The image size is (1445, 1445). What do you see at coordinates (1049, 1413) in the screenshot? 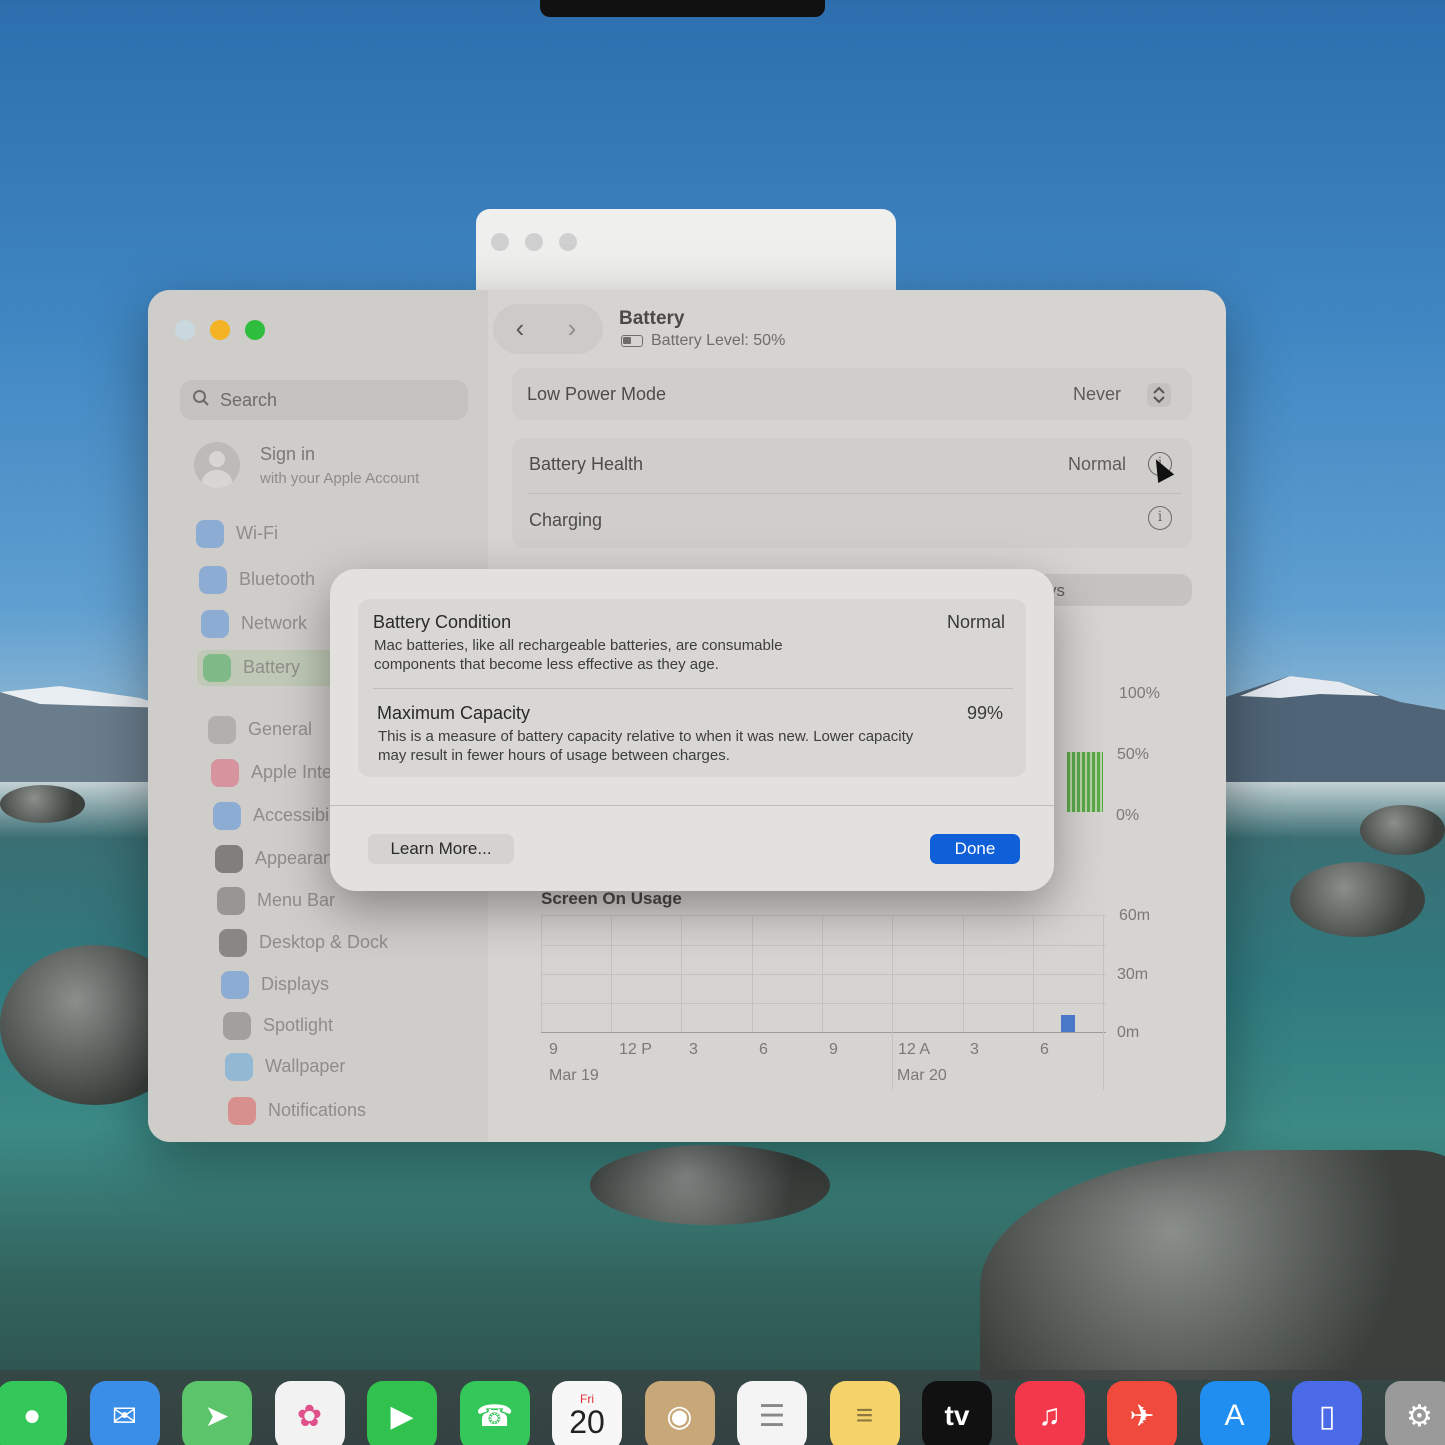
I see `music-icon: ♫` at bounding box center [1049, 1413].